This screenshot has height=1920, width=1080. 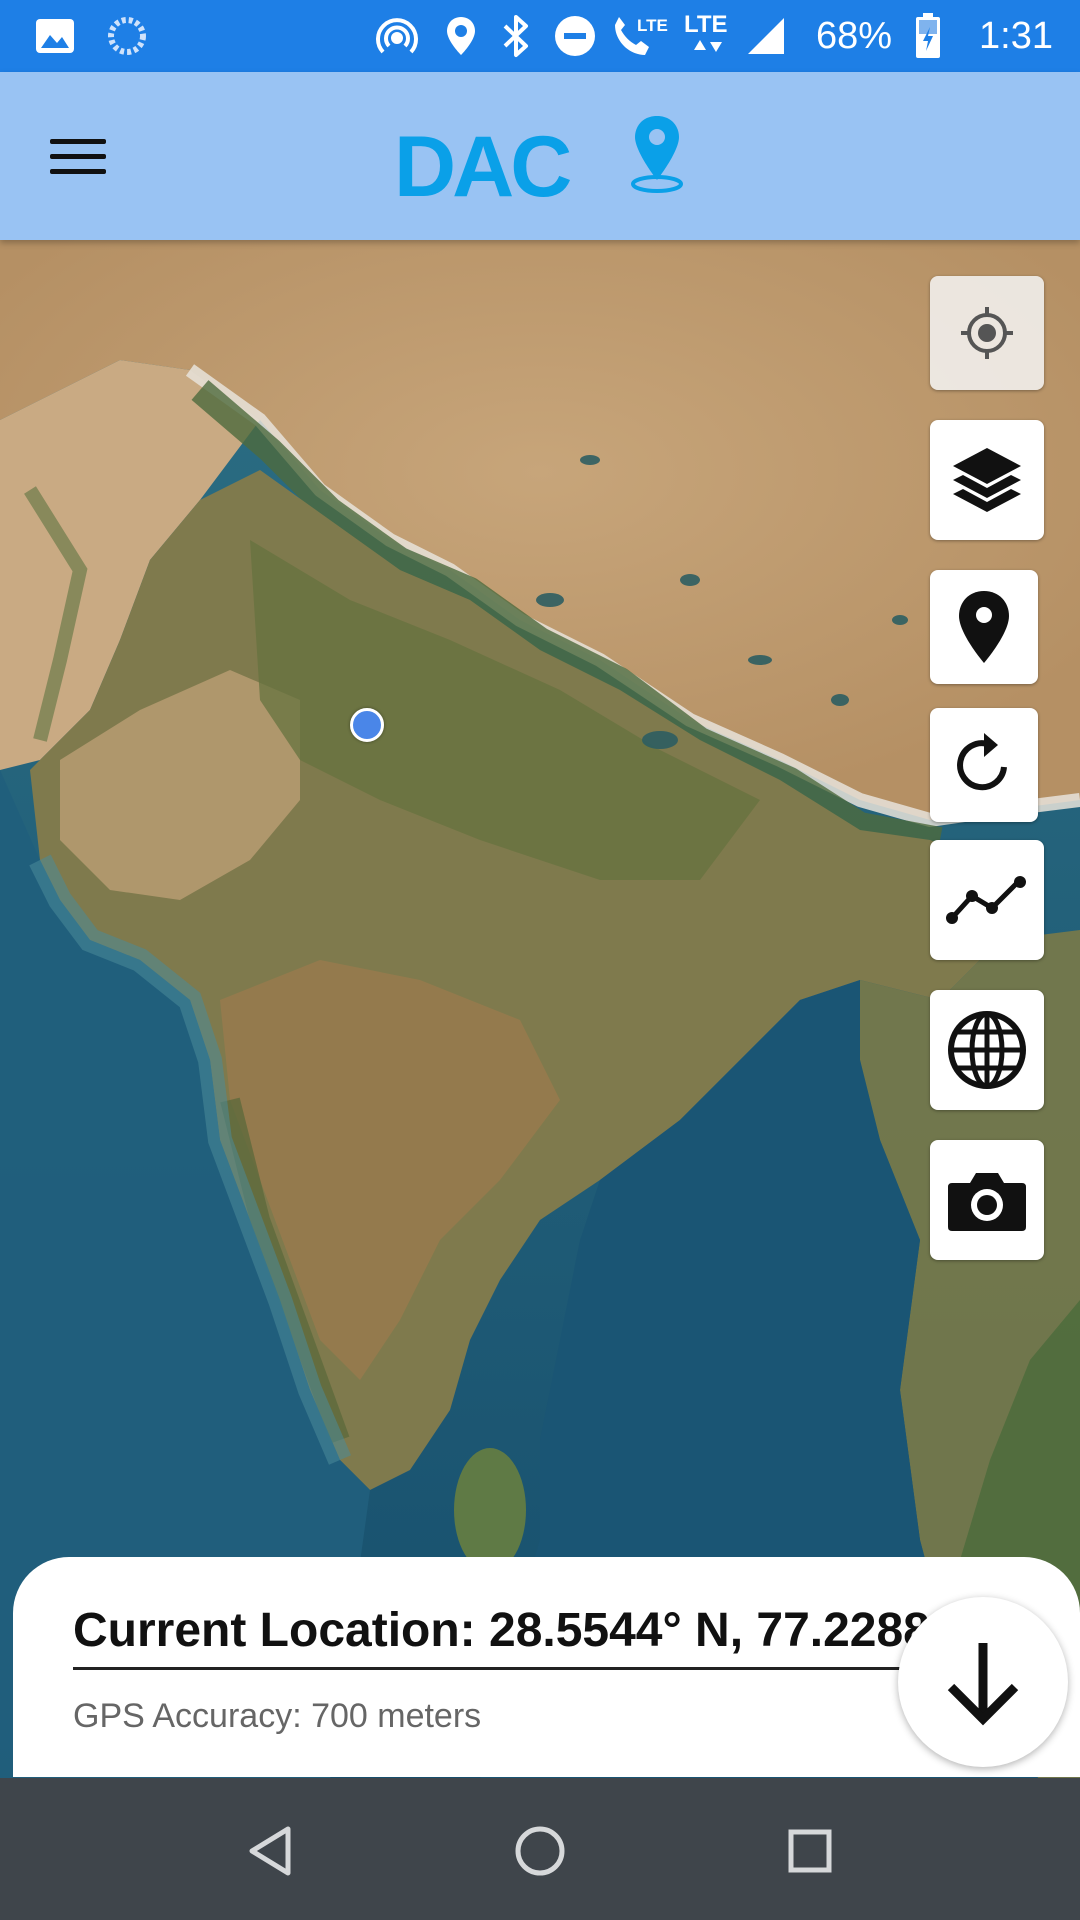 I want to click on arrow-down-icon, so click(x=983, y=1684).